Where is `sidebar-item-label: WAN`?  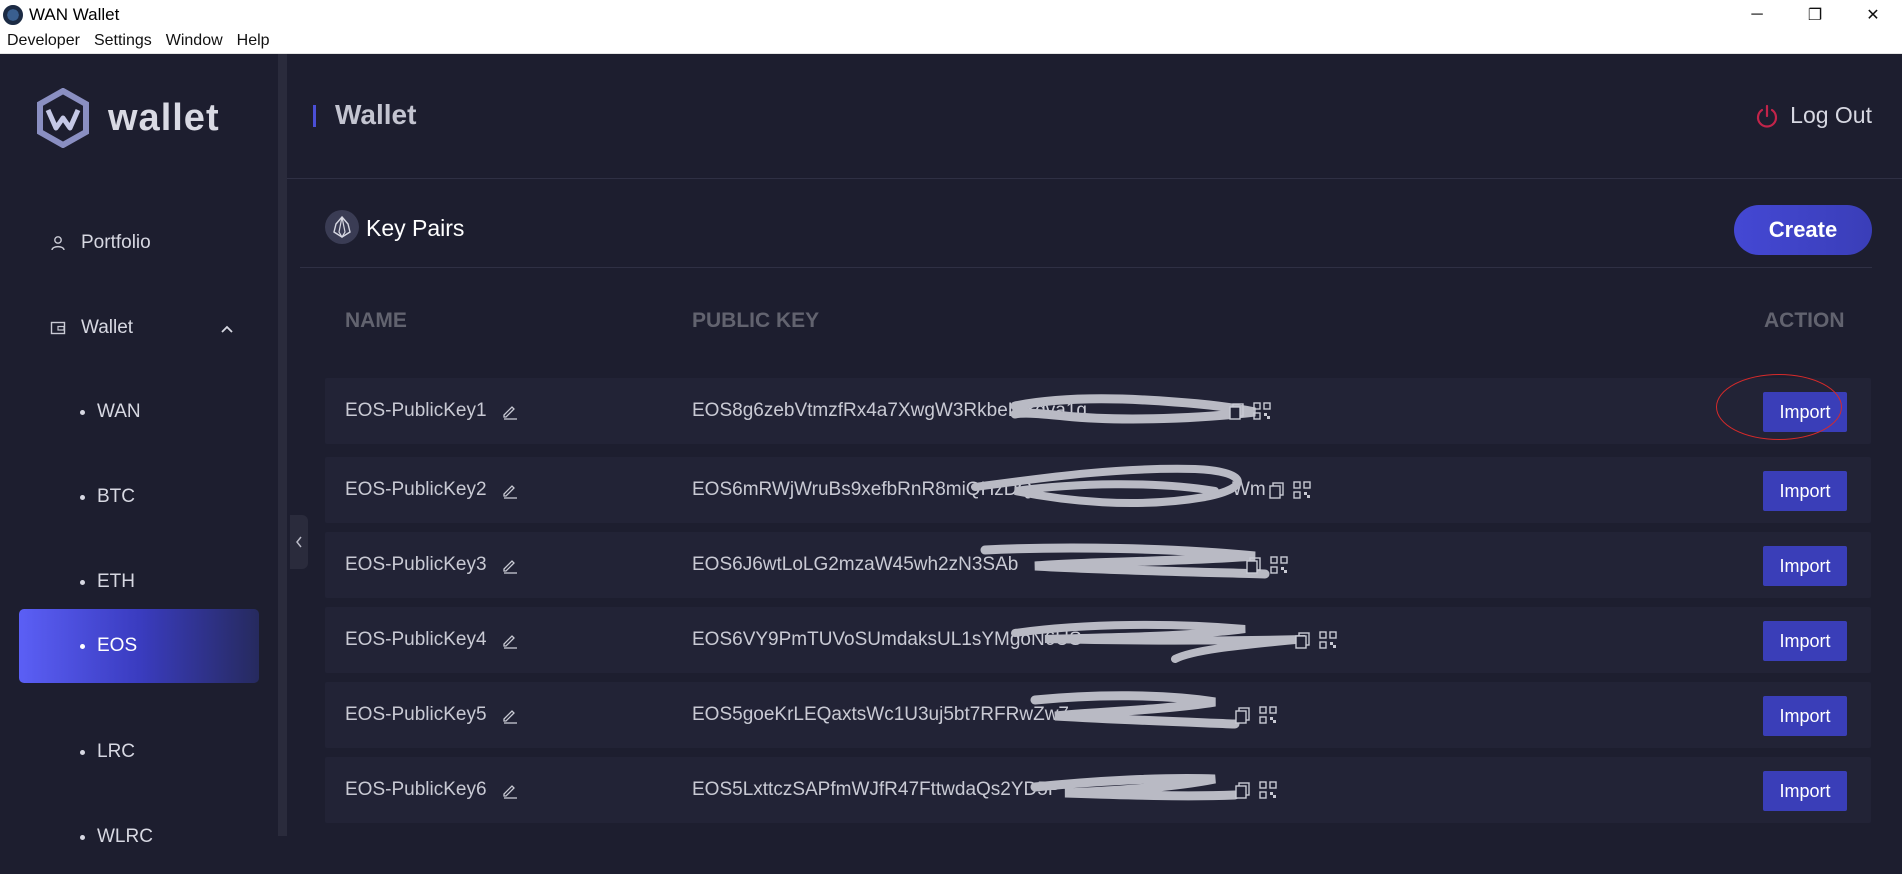
sidebar-item-label: WAN is located at coordinates (119, 411).